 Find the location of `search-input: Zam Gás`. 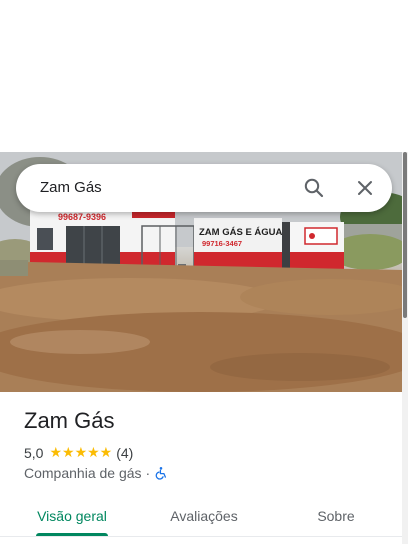

search-input: Zam Gás is located at coordinates (71, 187).